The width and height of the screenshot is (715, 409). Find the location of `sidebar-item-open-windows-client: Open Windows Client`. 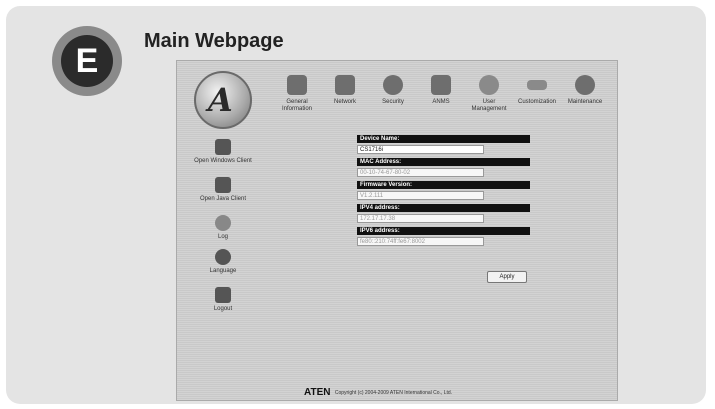

sidebar-item-open-windows-client: Open Windows Client is located at coordinates (223, 151).